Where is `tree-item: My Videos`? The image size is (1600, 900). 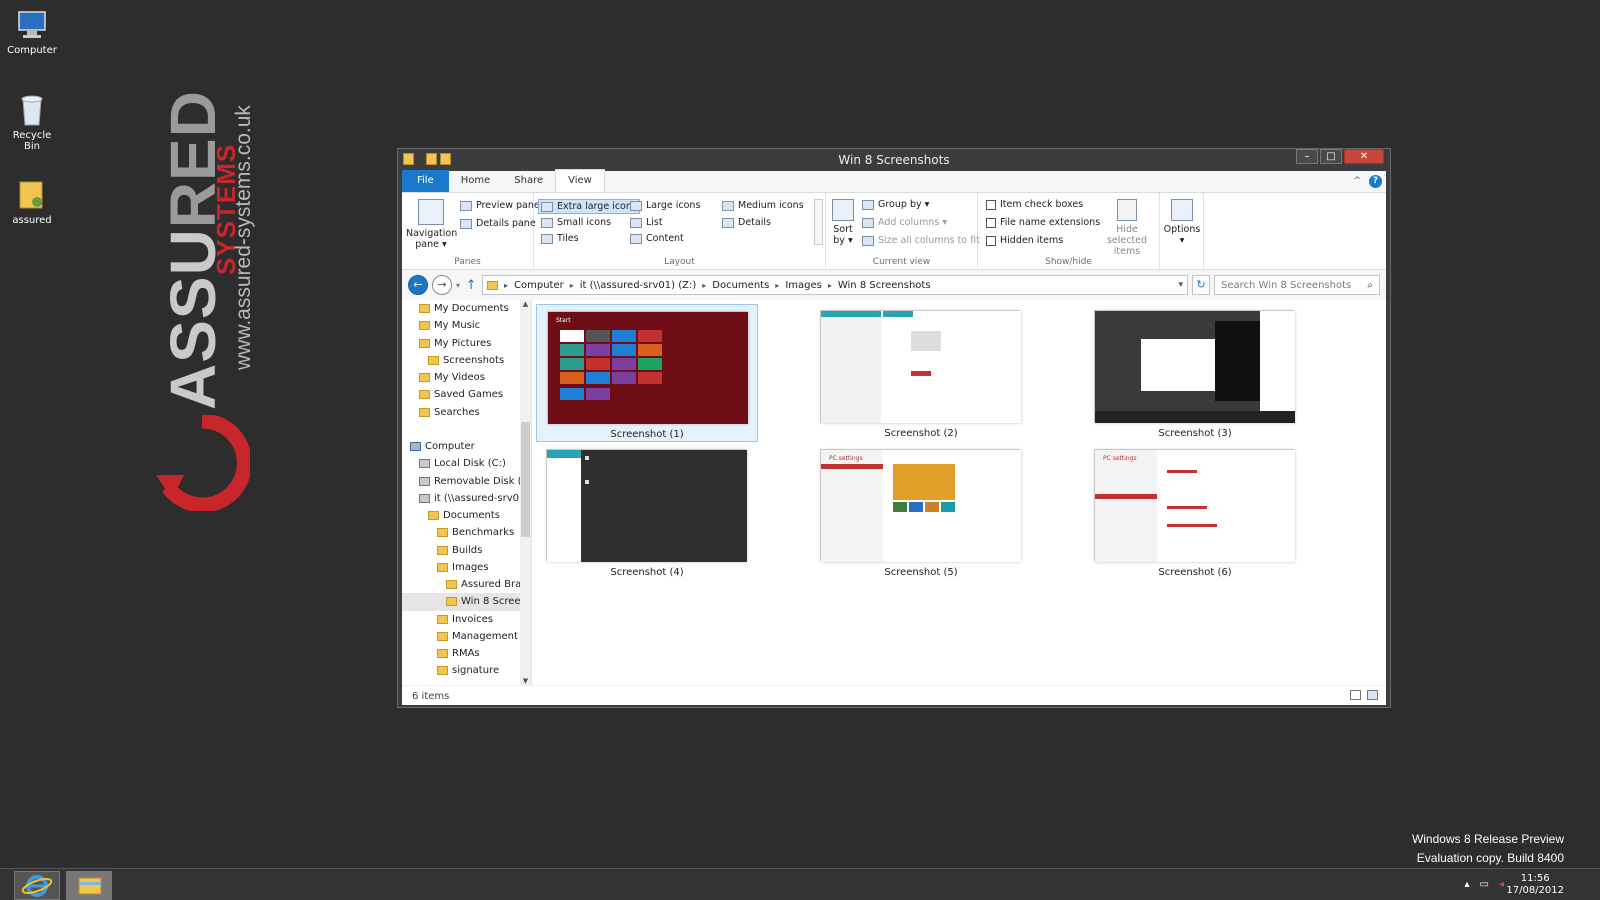
tree-item: My Videos is located at coordinates (466, 377).